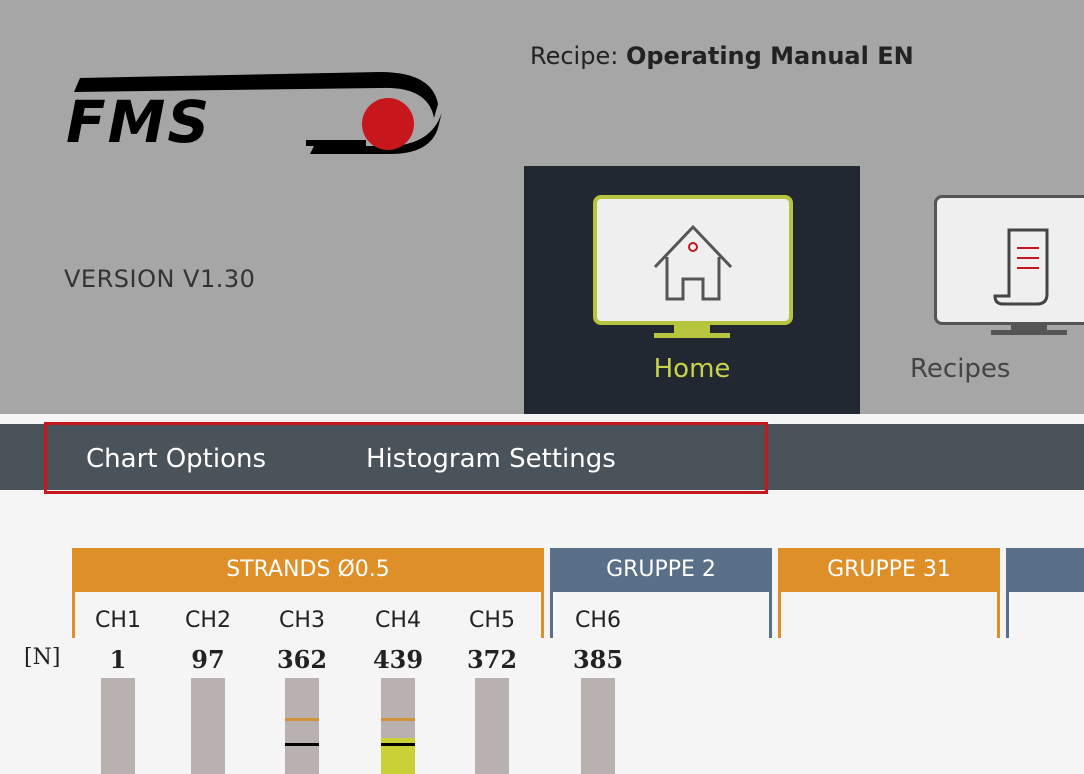 The width and height of the screenshot is (1084, 774). I want to click on nav-recipes-button: Recipes, so click(982, 290).